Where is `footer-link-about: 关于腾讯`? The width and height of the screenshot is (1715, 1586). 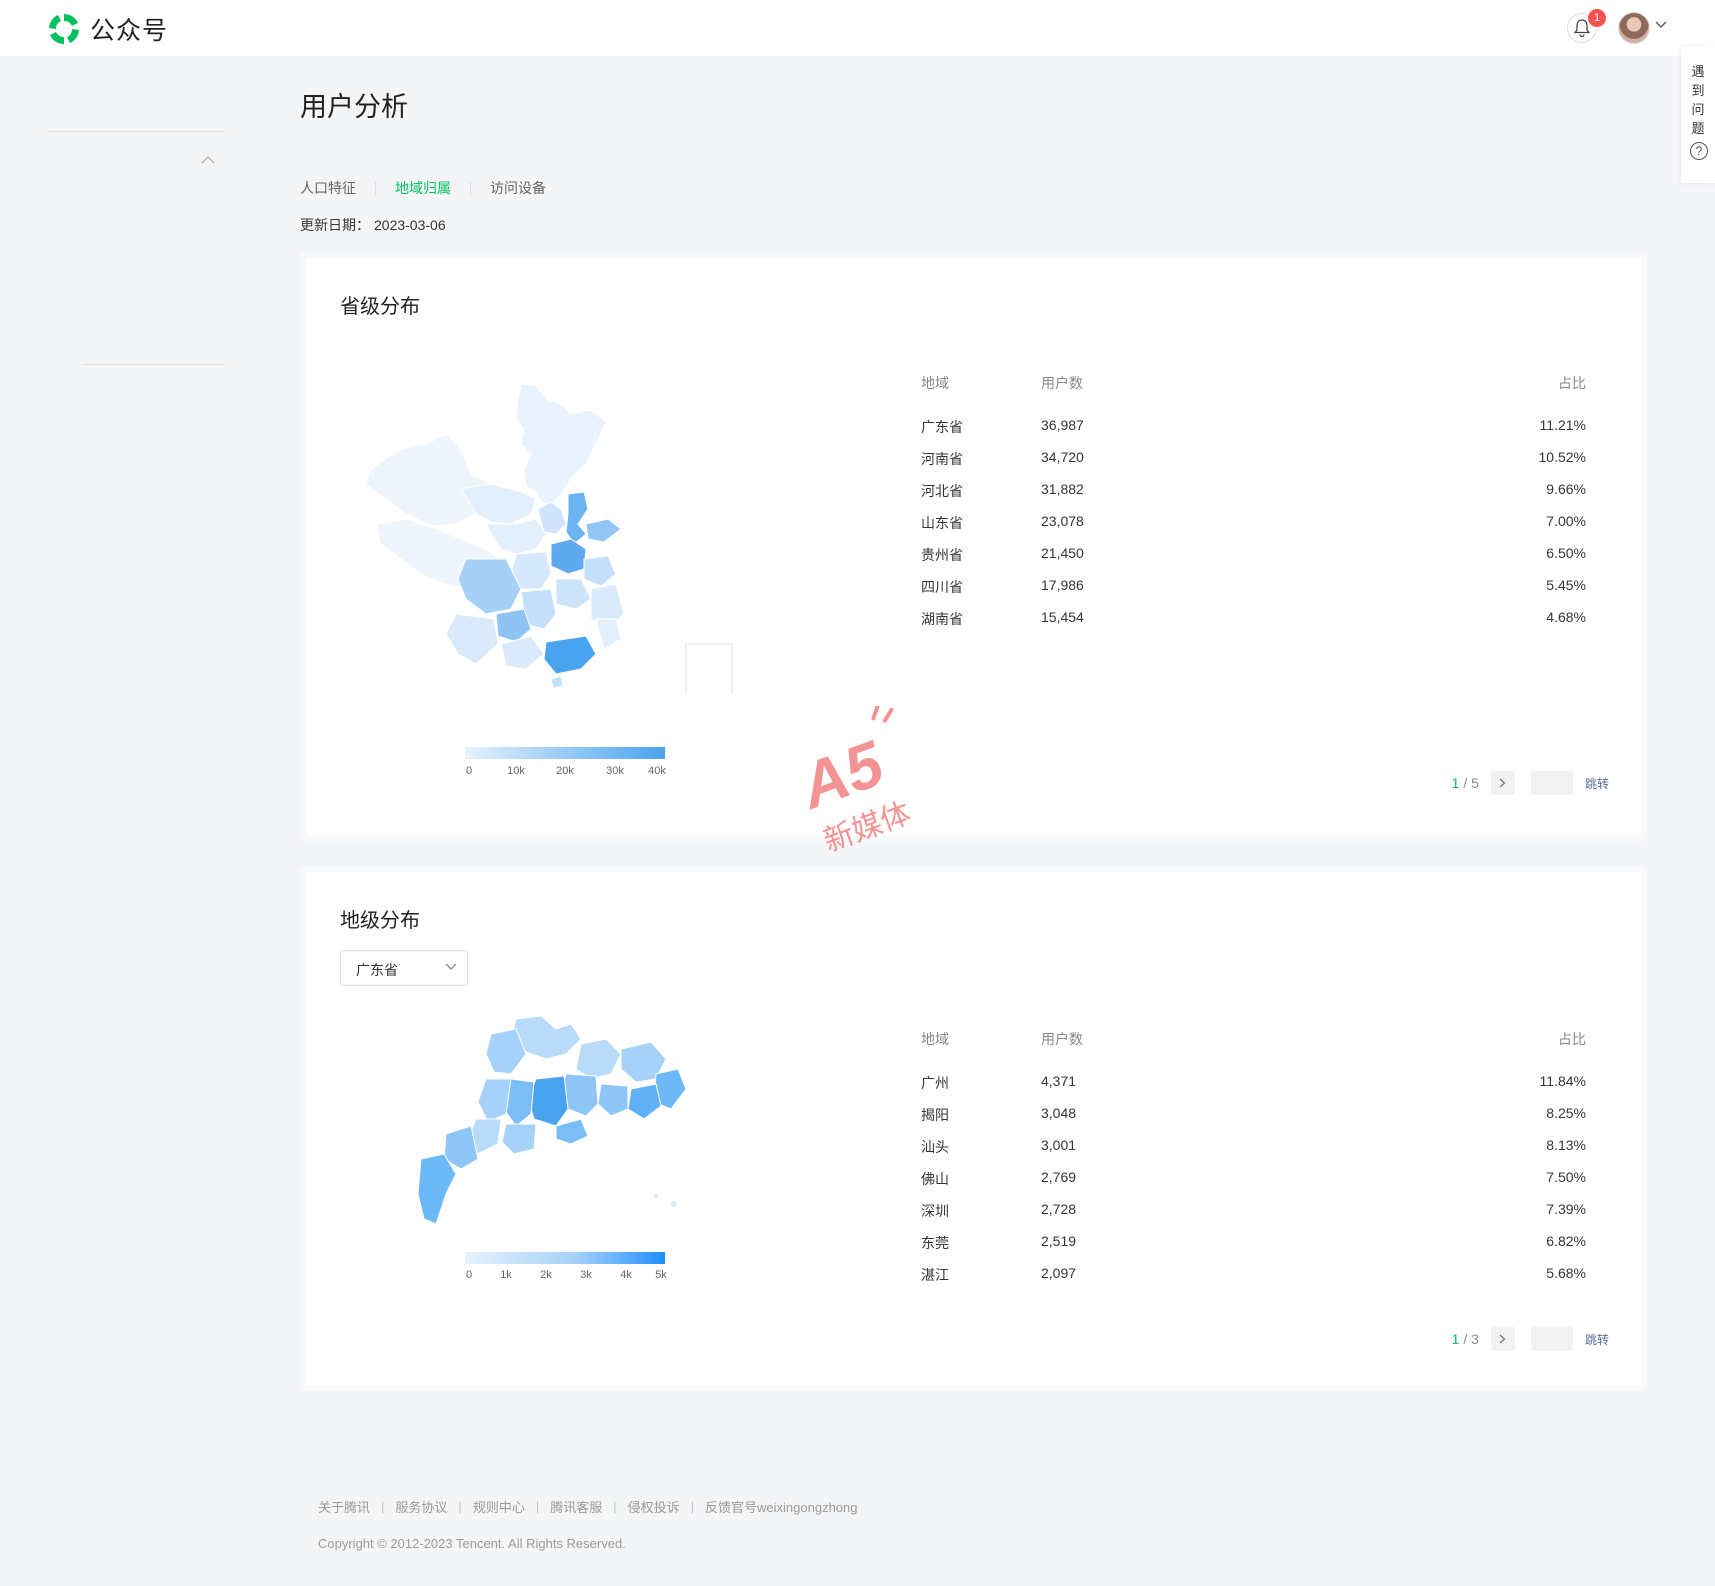 footer-link-about: 关于腾讯 is located at coordinates (344, 1506).